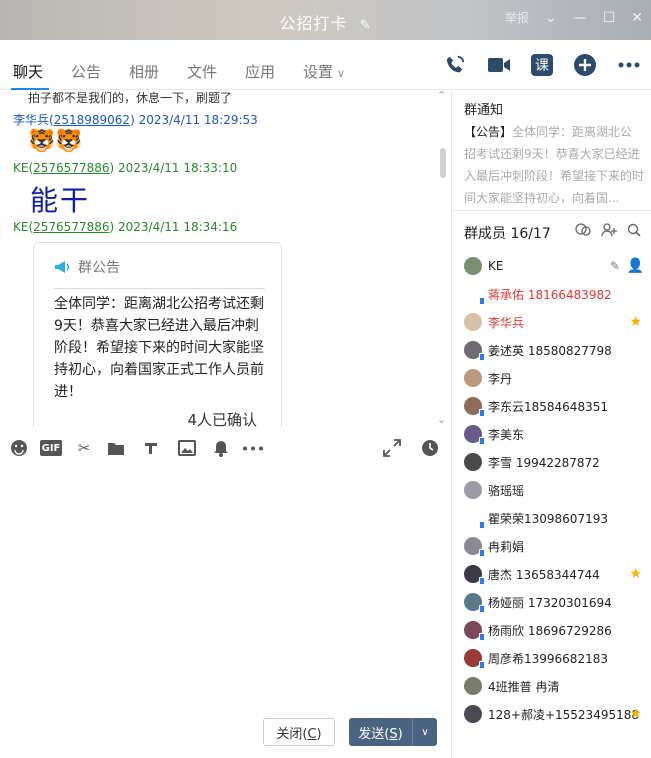 Image resolution: width=651 pixels, height=758 pixels. Describe the element at coordinates (441, 419) in the screenshot. I see `scroll-down-icon: ⌄` at that location.